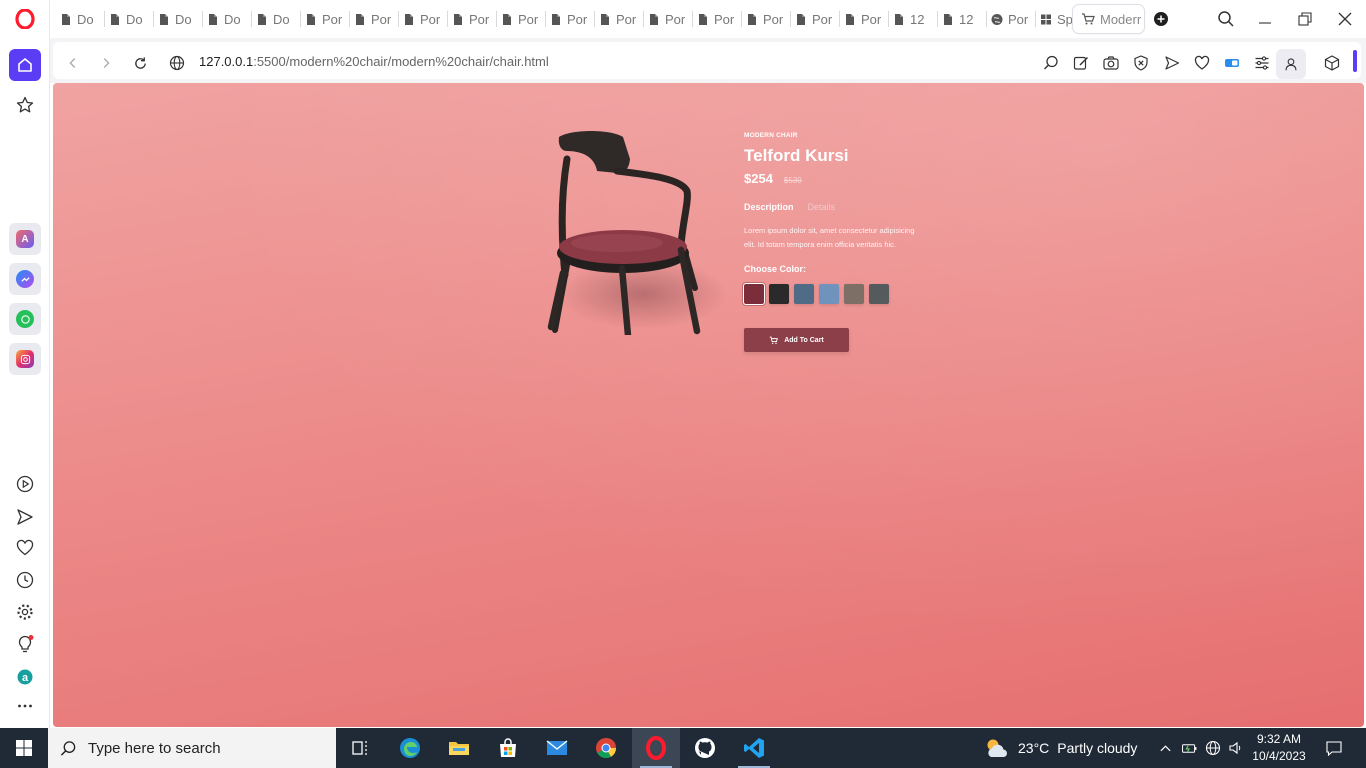 This screenshot has height=768, width=1366. I want to click on profile-icon, so click(1291, 64).